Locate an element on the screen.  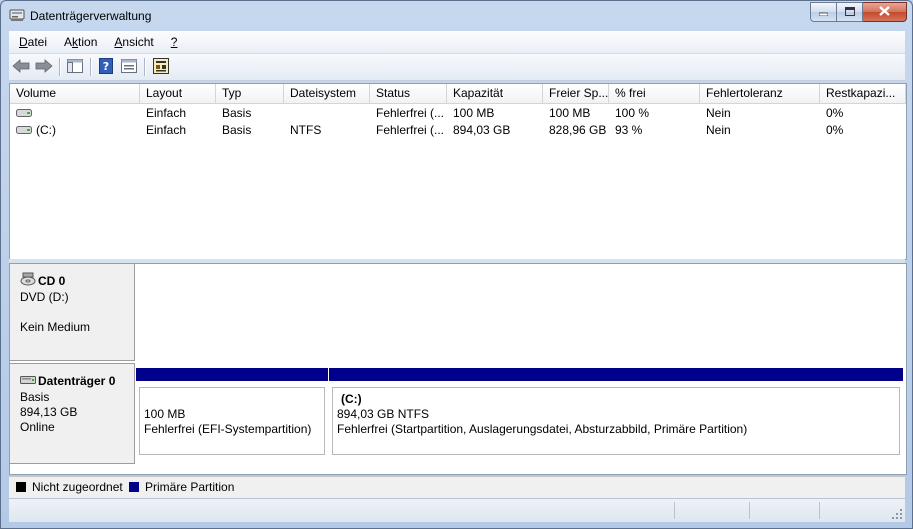
forward-button is located at coordinates (44, 67).